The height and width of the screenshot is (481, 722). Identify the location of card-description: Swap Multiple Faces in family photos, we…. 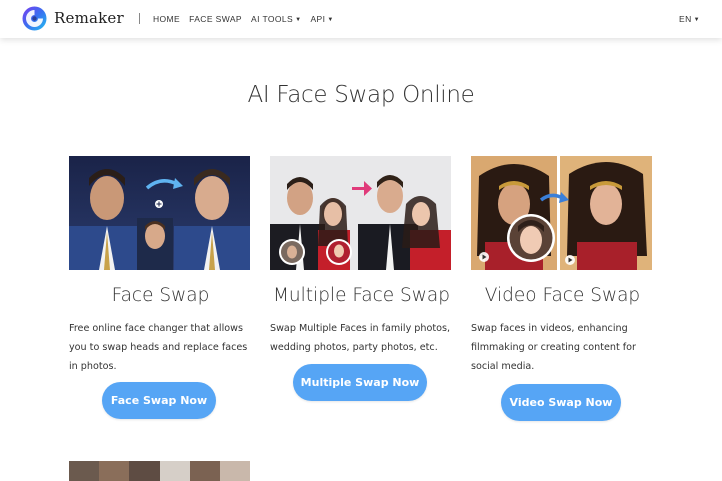
(360, 338).